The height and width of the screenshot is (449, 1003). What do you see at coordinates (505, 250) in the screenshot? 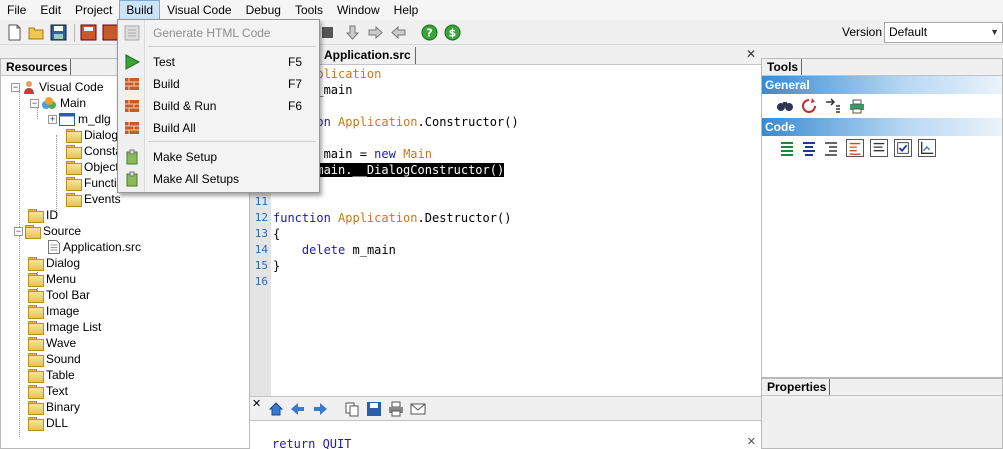
I see `code-line: 14 delete m_main` at bounding box center [505, 250].